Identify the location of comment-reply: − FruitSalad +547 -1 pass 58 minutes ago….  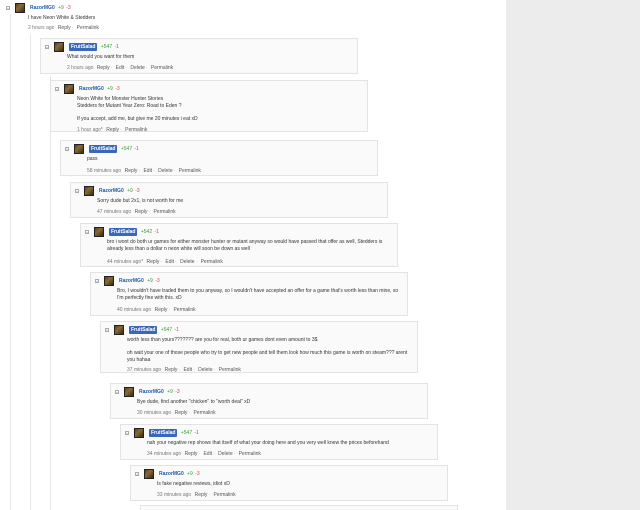
(219, 158).